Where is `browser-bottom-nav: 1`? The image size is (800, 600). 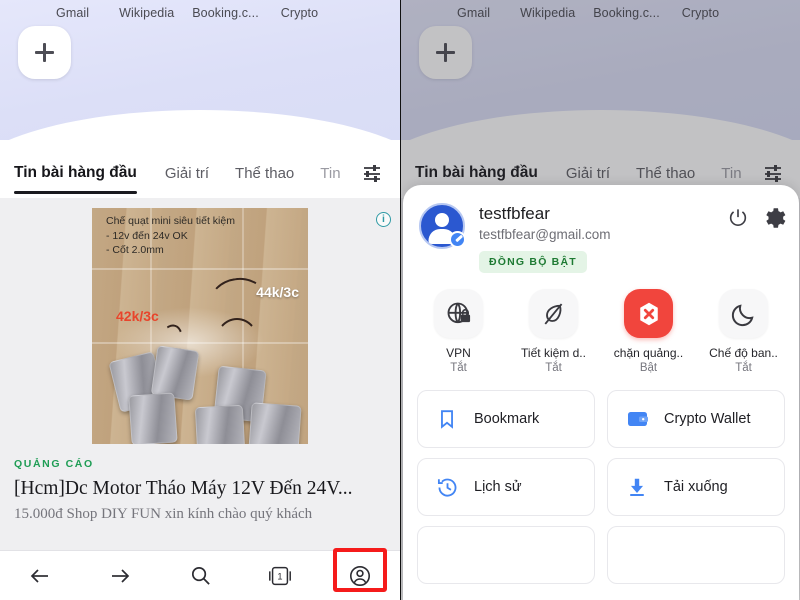
browser-bottom-nav: 1 is located at coordinates (200, 575).